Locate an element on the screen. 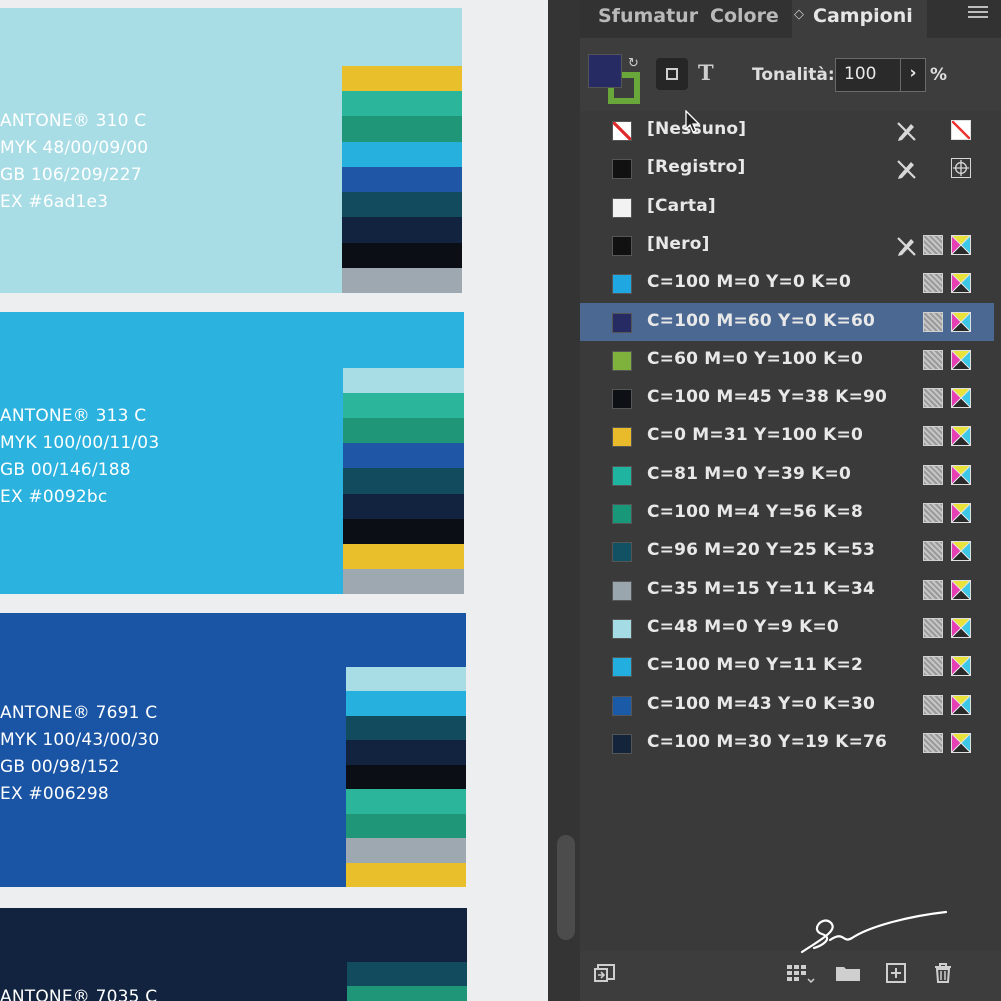 The width and height of the screenshot is (1001, 1001). formatting-affects-container-button is located at coordinates (672, 74).